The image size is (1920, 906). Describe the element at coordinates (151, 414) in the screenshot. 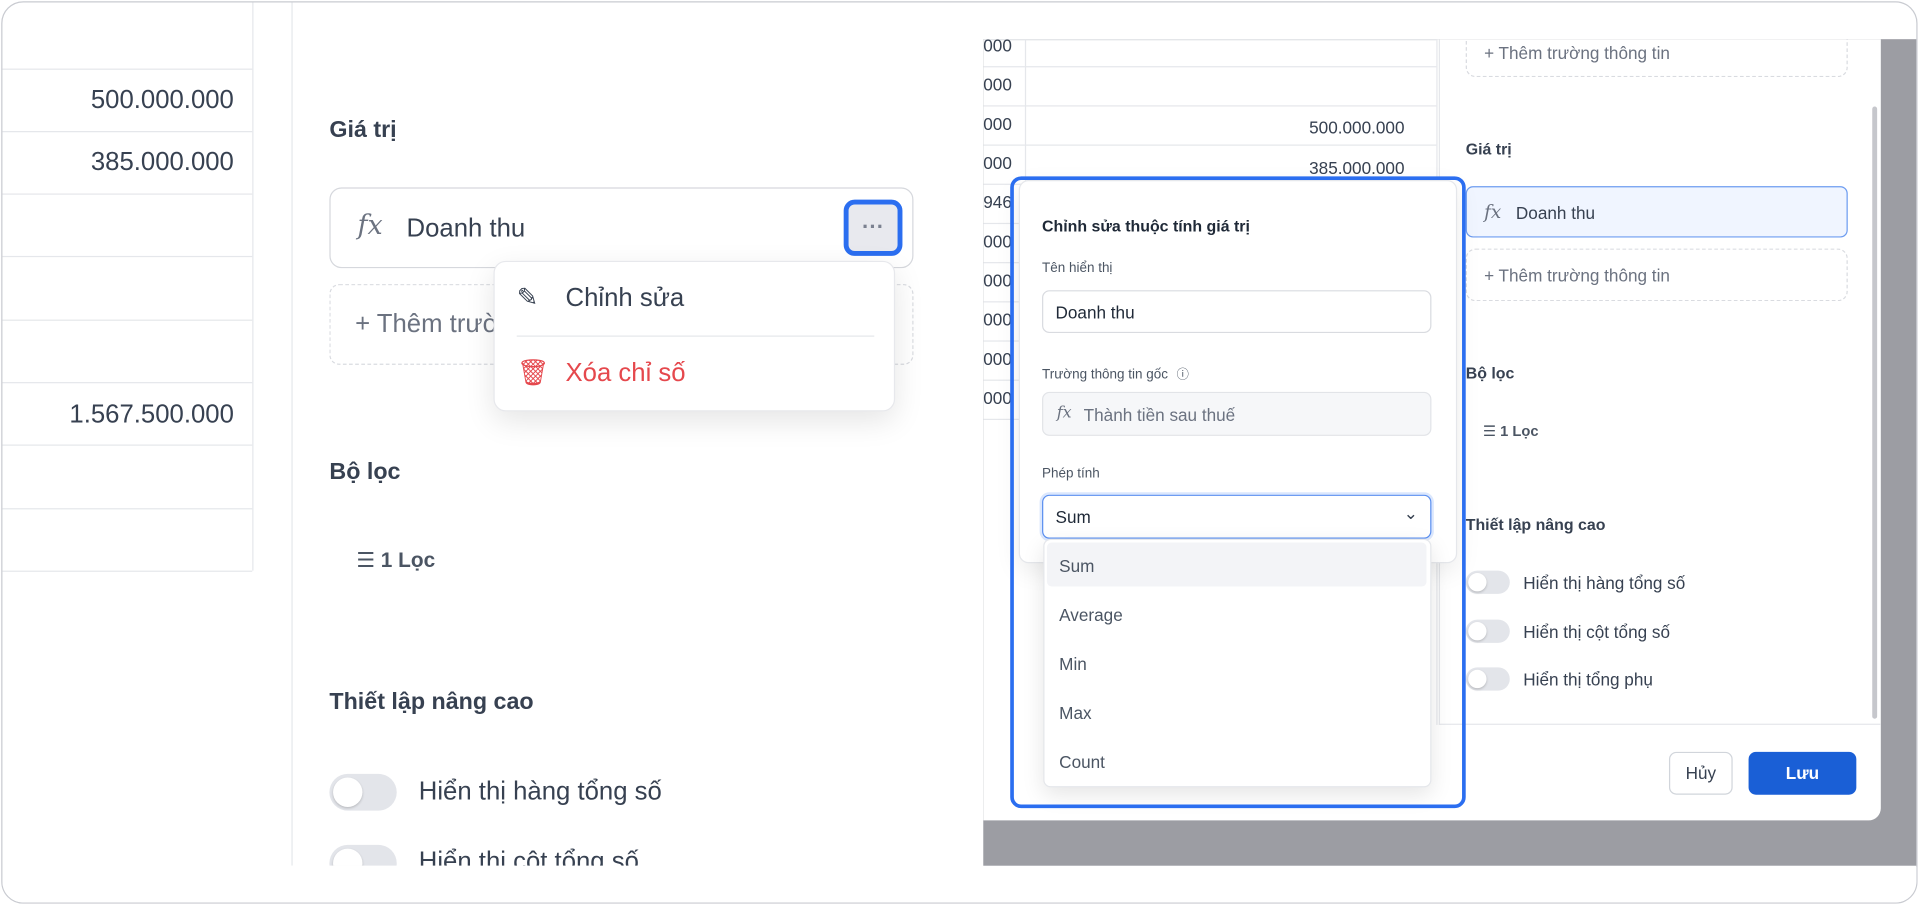

I see `table-cell: 1.567.500.000` at that location.